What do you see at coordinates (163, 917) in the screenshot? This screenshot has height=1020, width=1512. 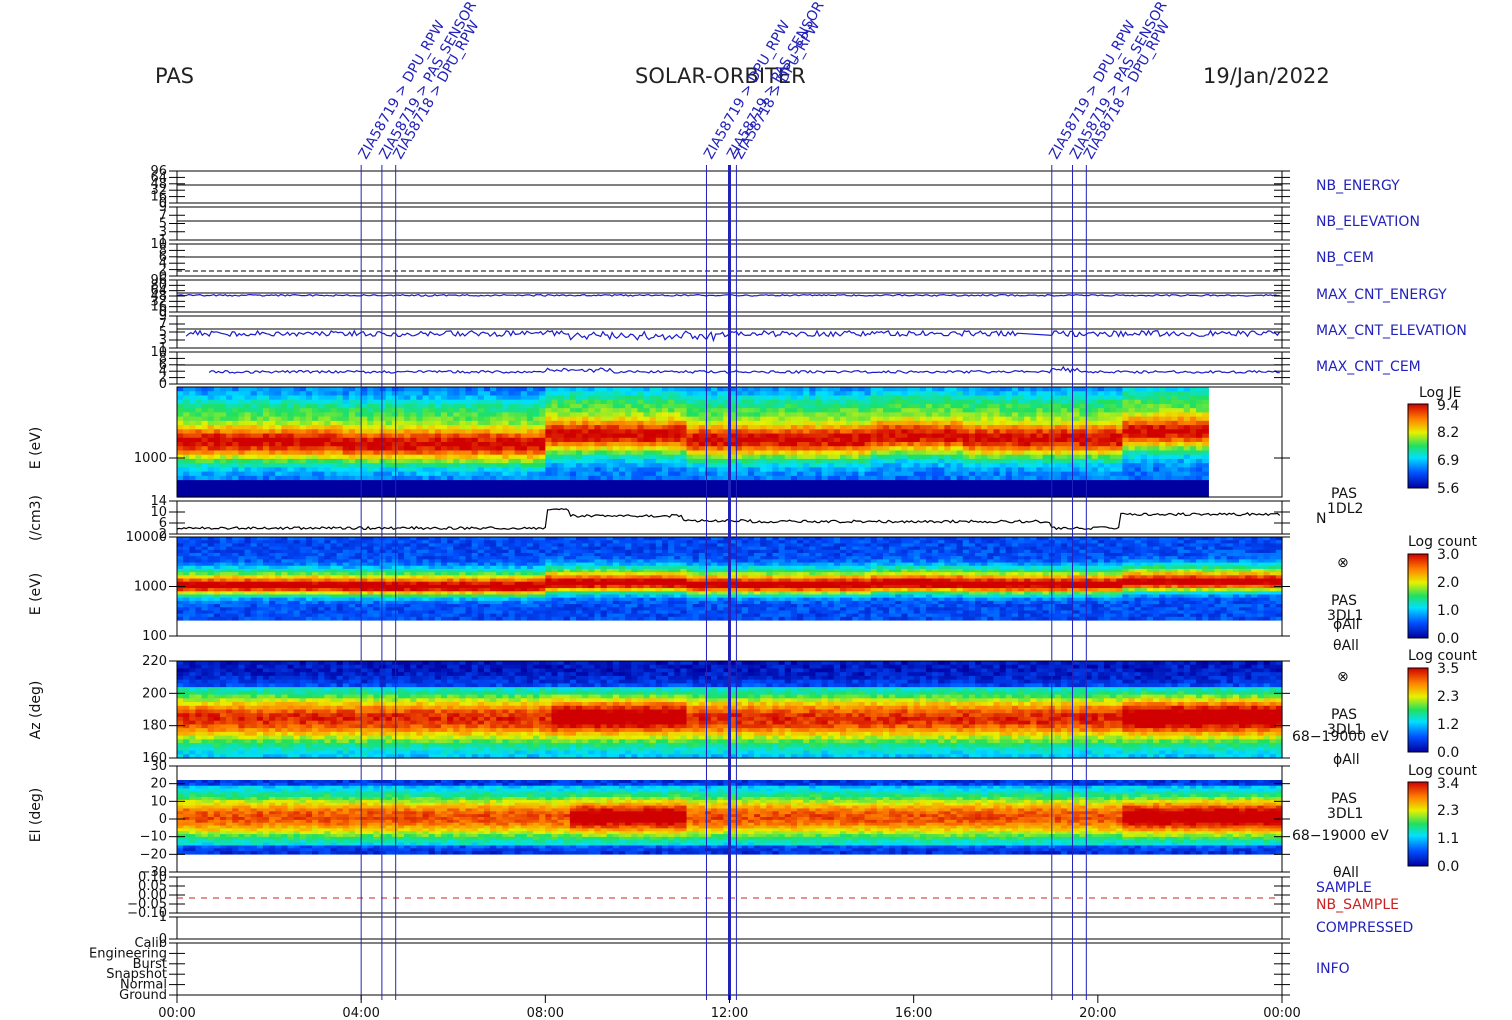 I see `y-tick-label: 1` at bounding box center [163, 917].